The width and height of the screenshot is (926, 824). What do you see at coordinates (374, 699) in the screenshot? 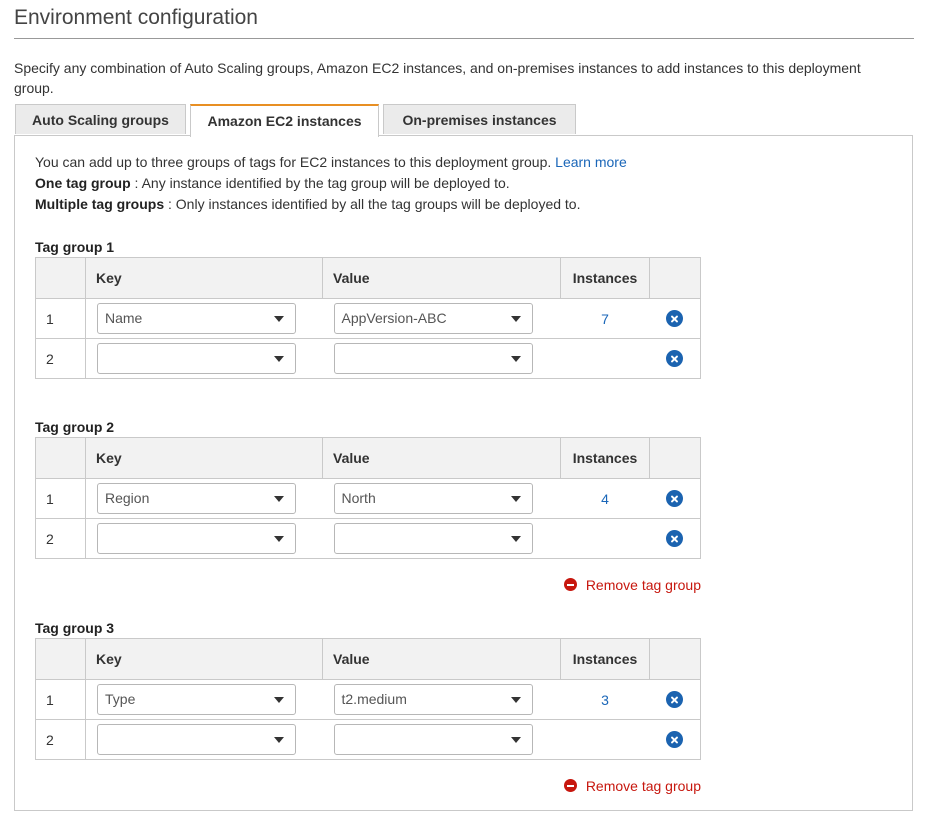
I see `value-select-value: t2.medium` at bounding box center [374, 699].